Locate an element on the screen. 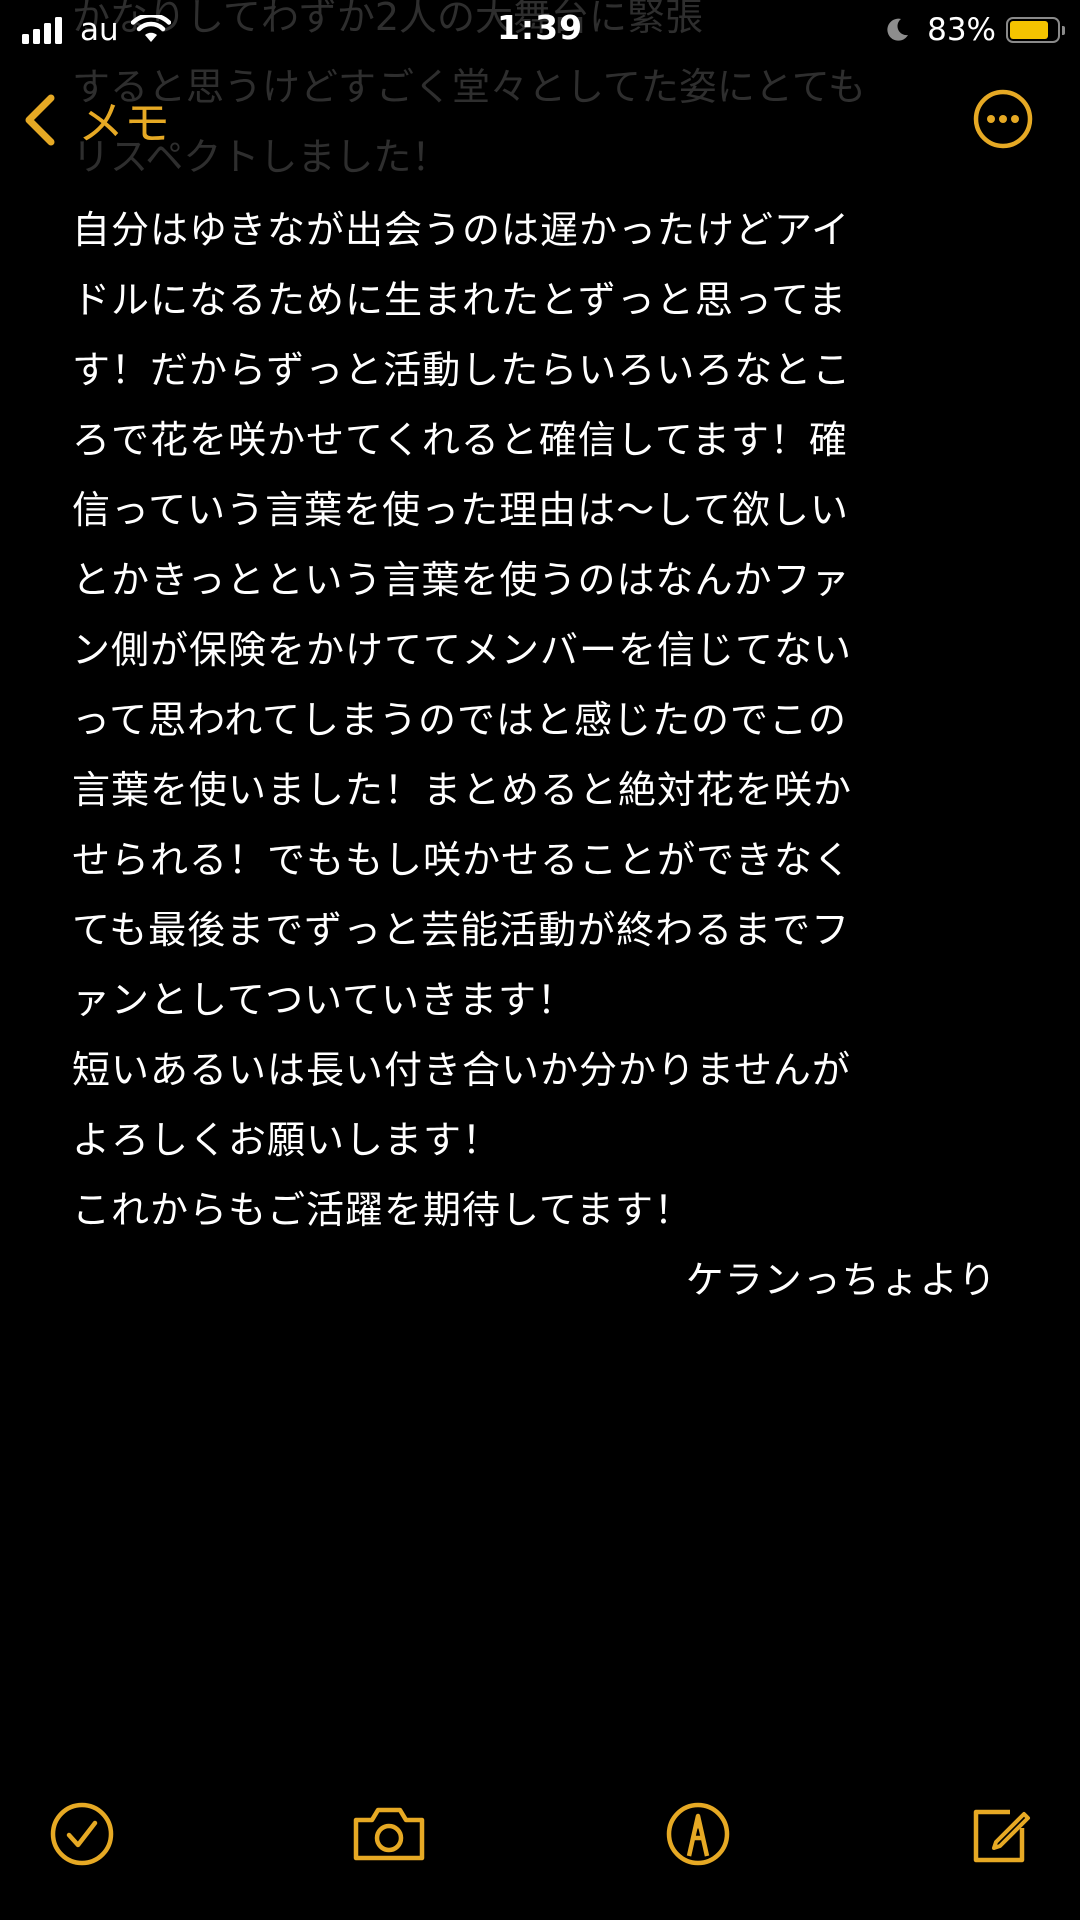 This screenshot has height=1920, width=1080. moon-icon is located at coordinates (898, 29).